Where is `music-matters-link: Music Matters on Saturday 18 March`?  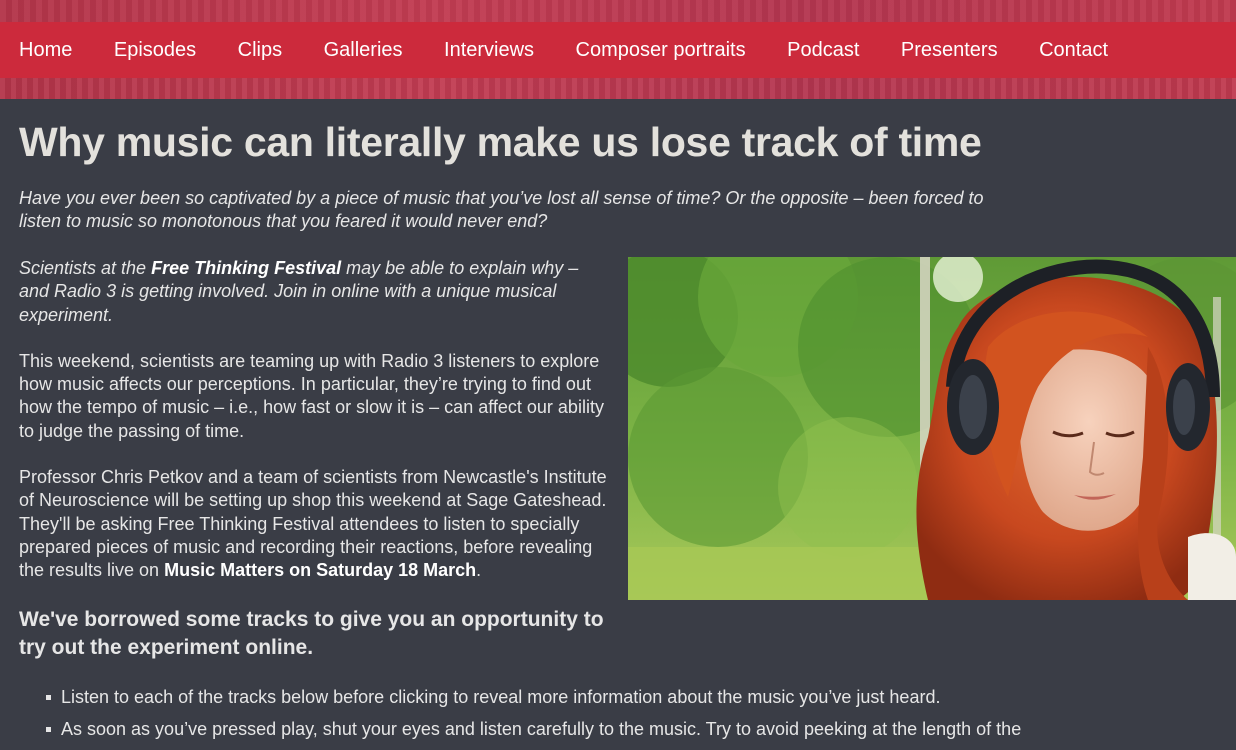
music-matters-link: Music Matters on Saturday 18 March is located at coordinates (320, 570).